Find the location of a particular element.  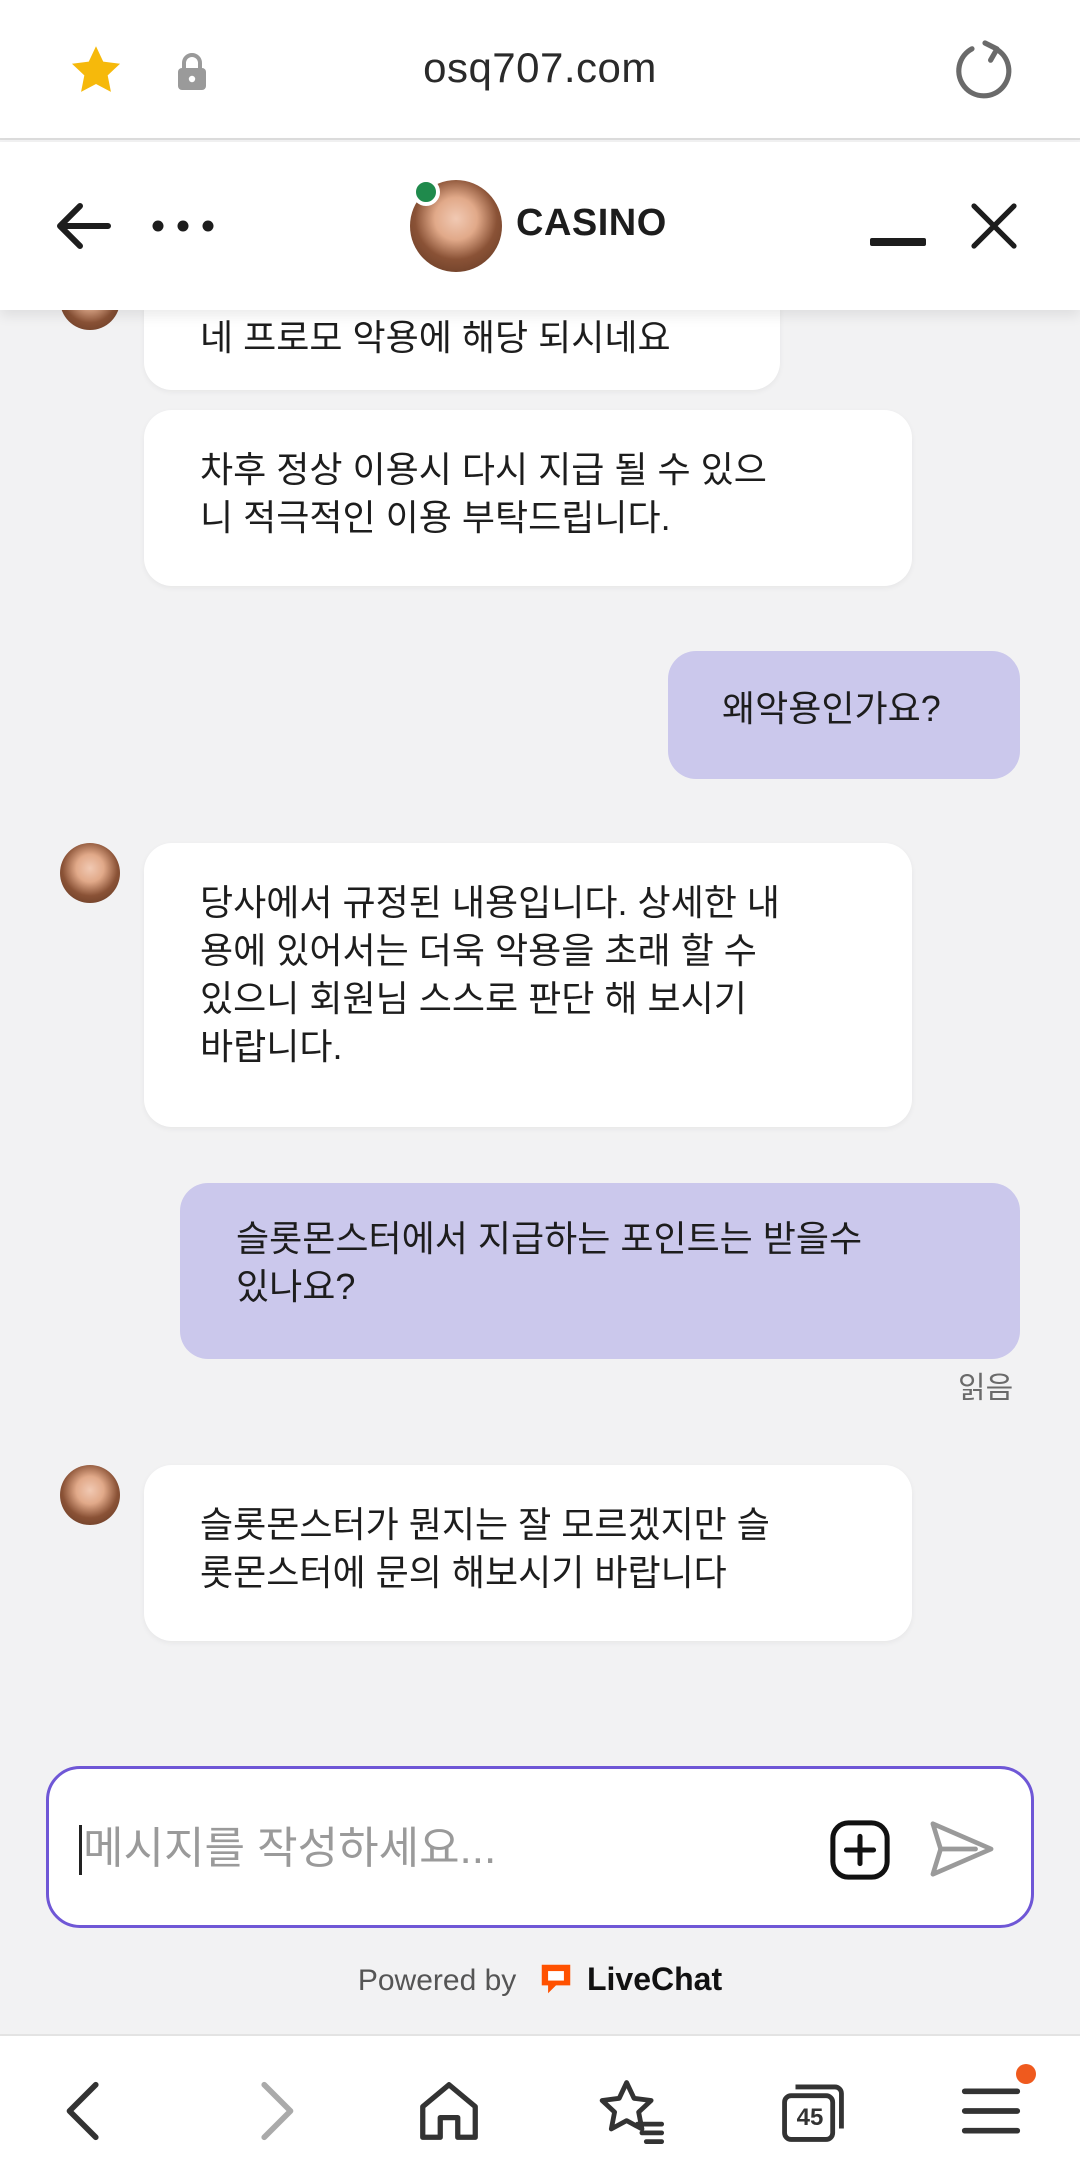

browser-url-bar: osq707.com is located at coordinates (540, 70).